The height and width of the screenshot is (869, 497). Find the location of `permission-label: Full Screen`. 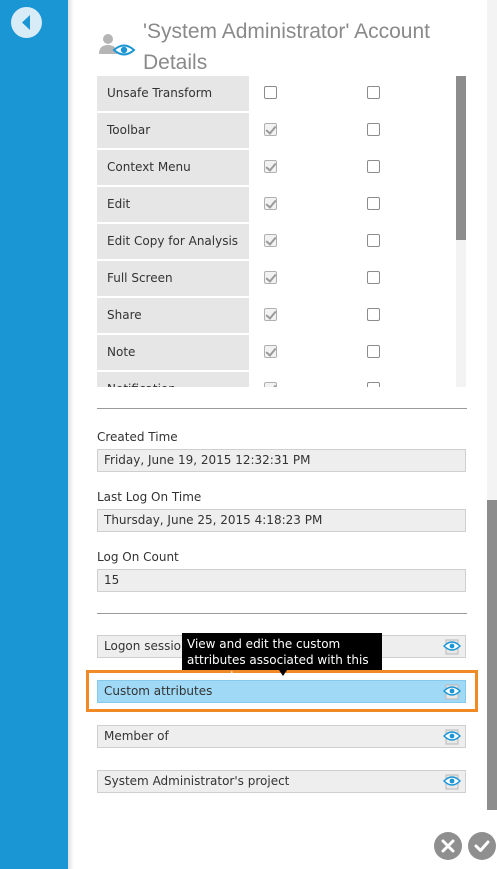

permission-label: Full Screen is located at coordinates (173, 278).